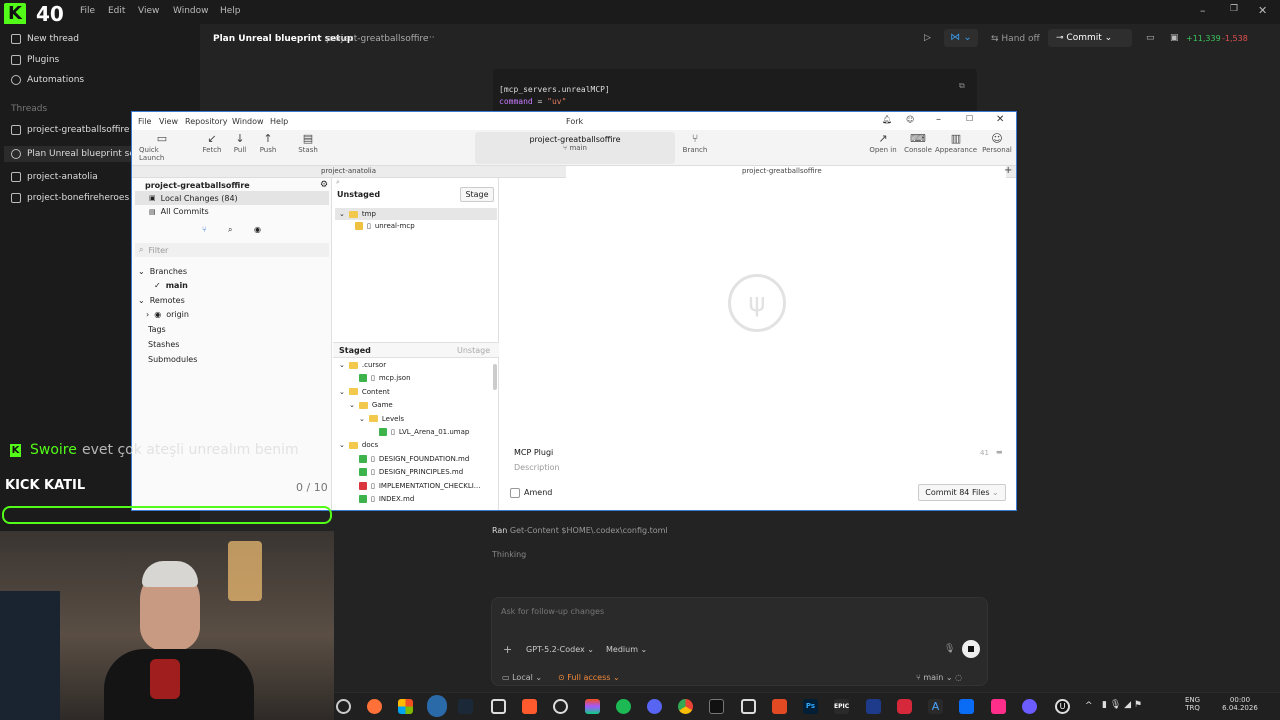 This screenshot has height=720, width=1280. I want to click on unreal-engine-icon: U, so click(1062, 706).